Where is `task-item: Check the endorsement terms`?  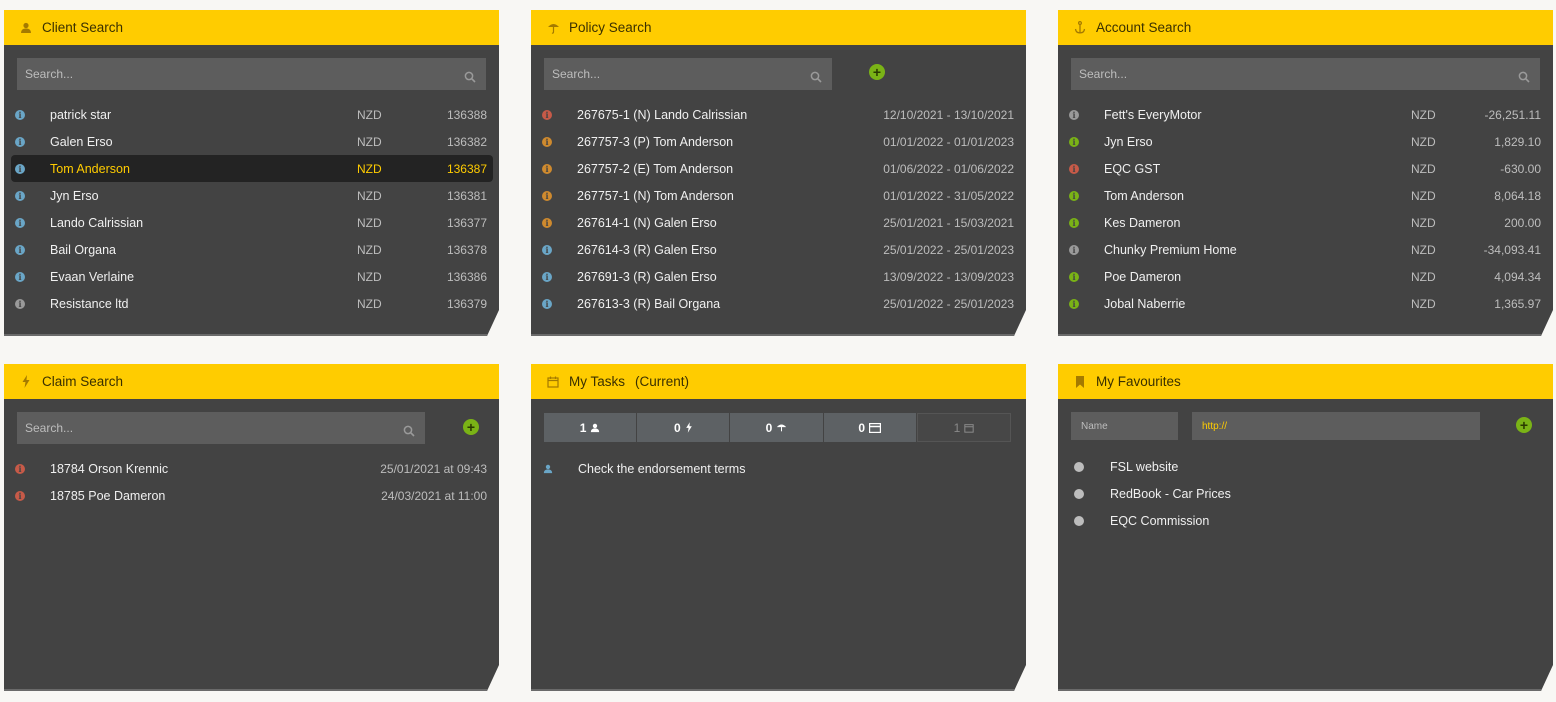 task-item: Check the endorsement terms is located at coordinates (779, 468).